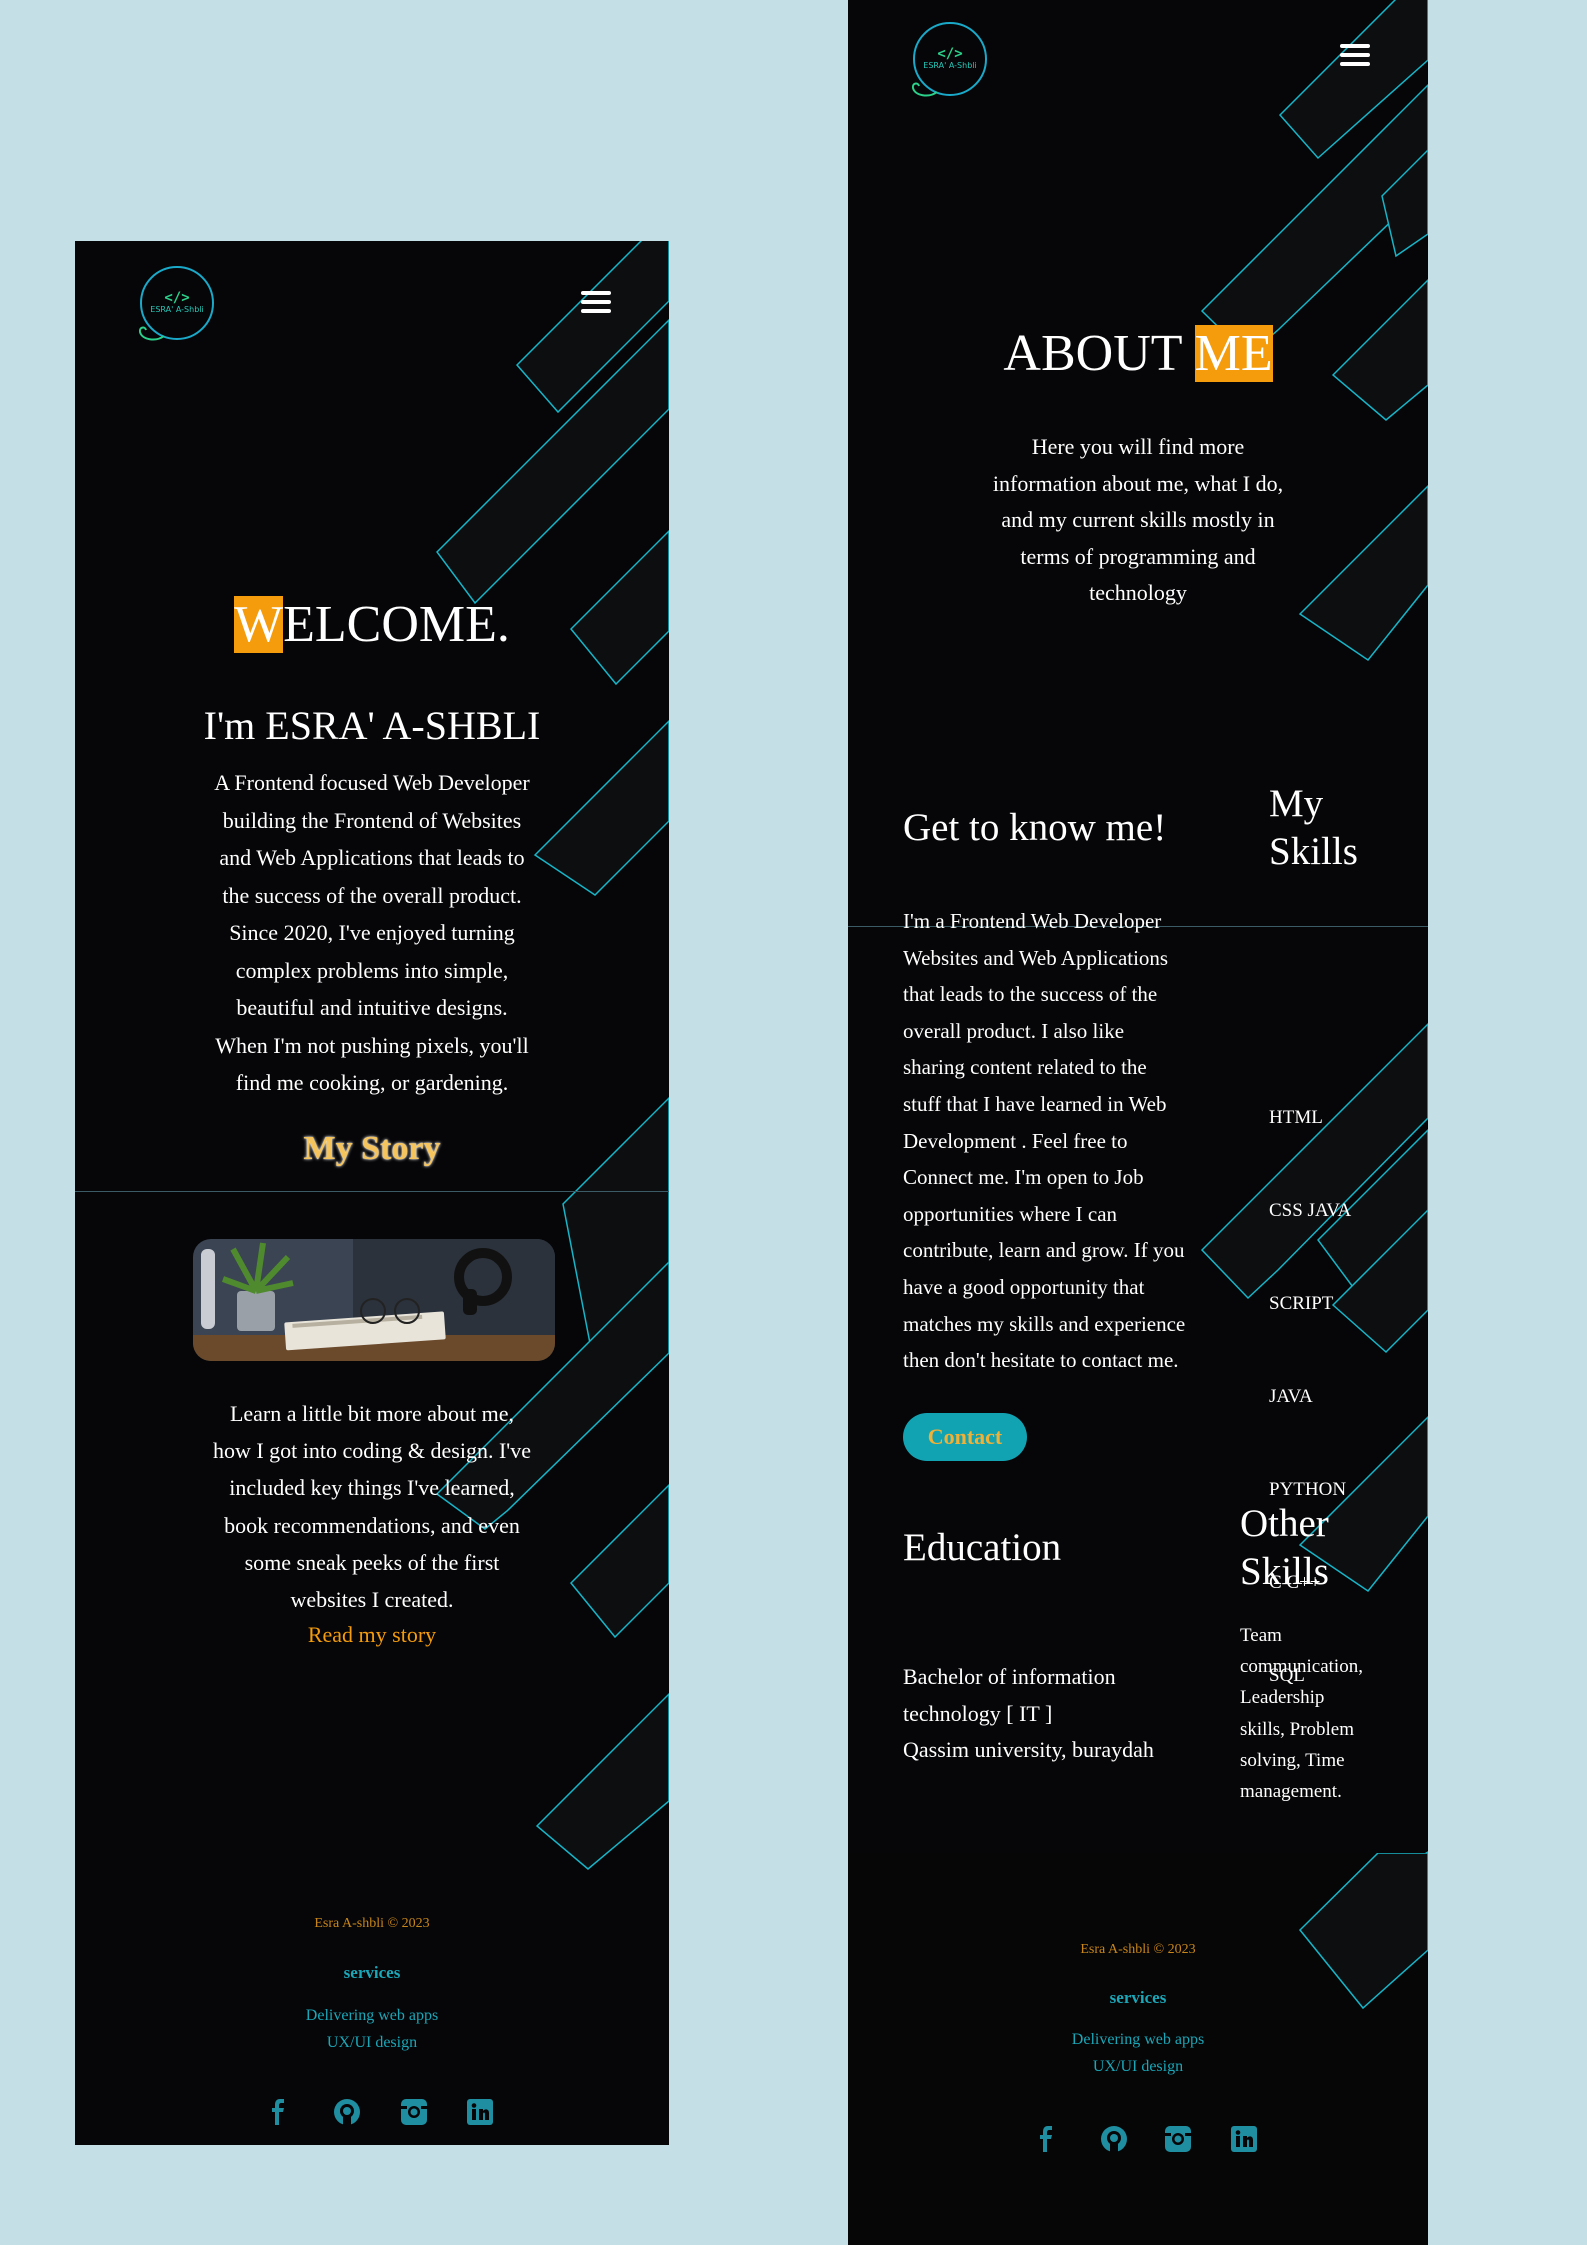 The width and height of the screenshot is (1587, 2245). Describe the element at coordinates (374, 1300) in the screenshot. I see `story-image` at that location.